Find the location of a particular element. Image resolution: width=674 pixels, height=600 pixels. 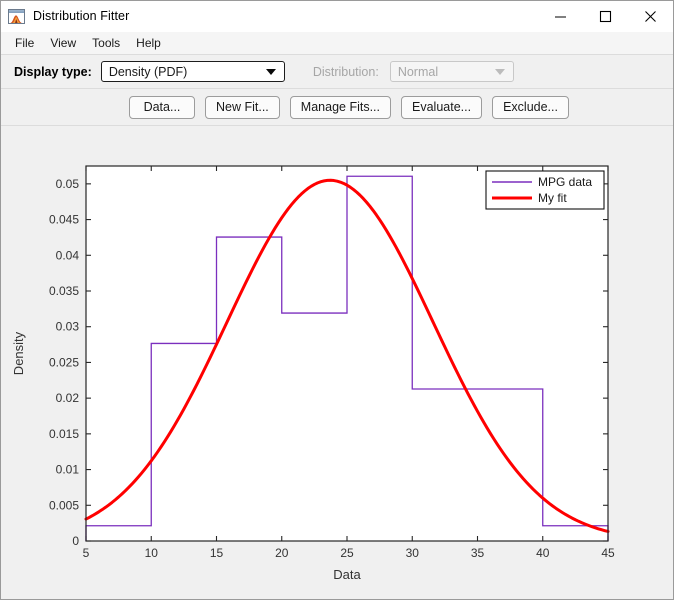

display-type-label: Display type: is located at coordinates (53, 71).